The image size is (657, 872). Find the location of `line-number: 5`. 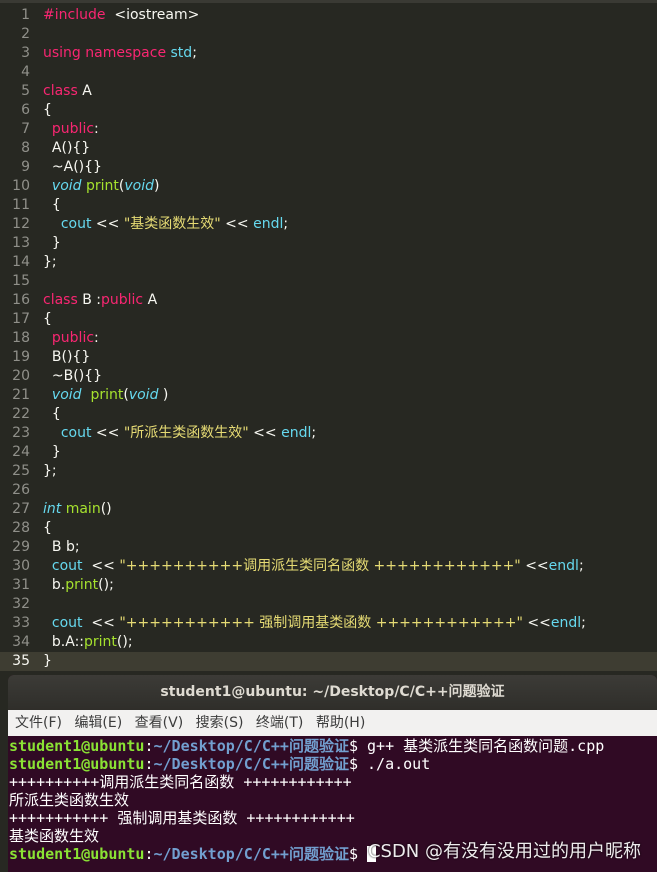

line-number: 5 is located at coordinates (25, 91).